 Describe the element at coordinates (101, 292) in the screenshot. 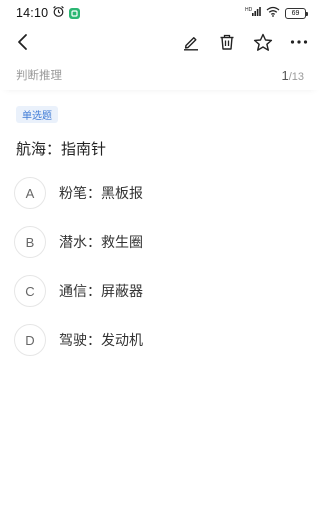

I see `option-text: 通信：屏蔽器` at that location.